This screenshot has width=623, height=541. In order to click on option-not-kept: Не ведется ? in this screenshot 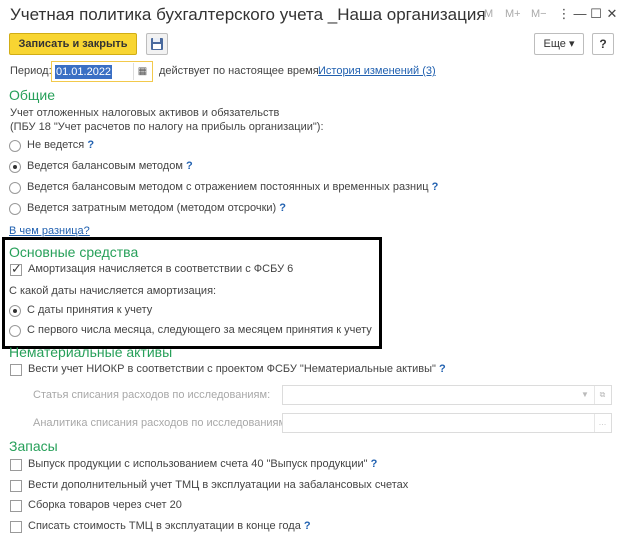, I will do `click(60, 145)`.